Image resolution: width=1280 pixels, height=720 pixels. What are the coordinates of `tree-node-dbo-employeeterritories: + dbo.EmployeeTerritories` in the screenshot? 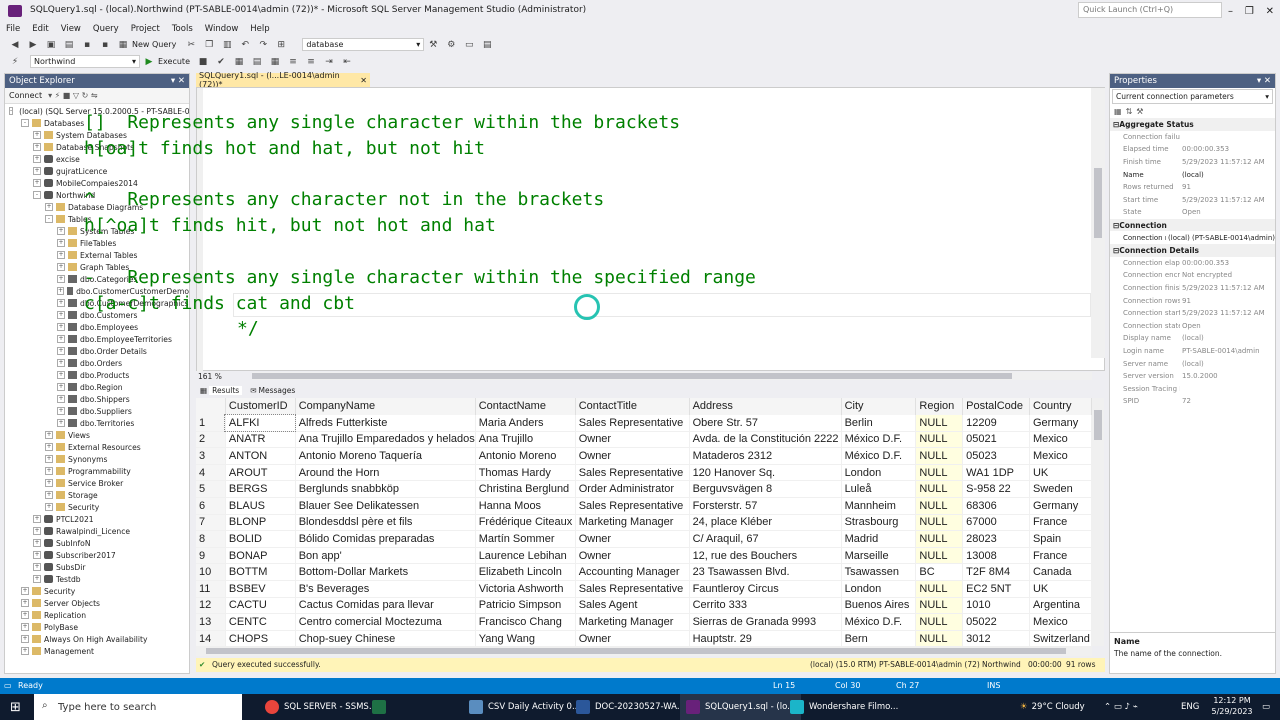 It's located at (97, 339).